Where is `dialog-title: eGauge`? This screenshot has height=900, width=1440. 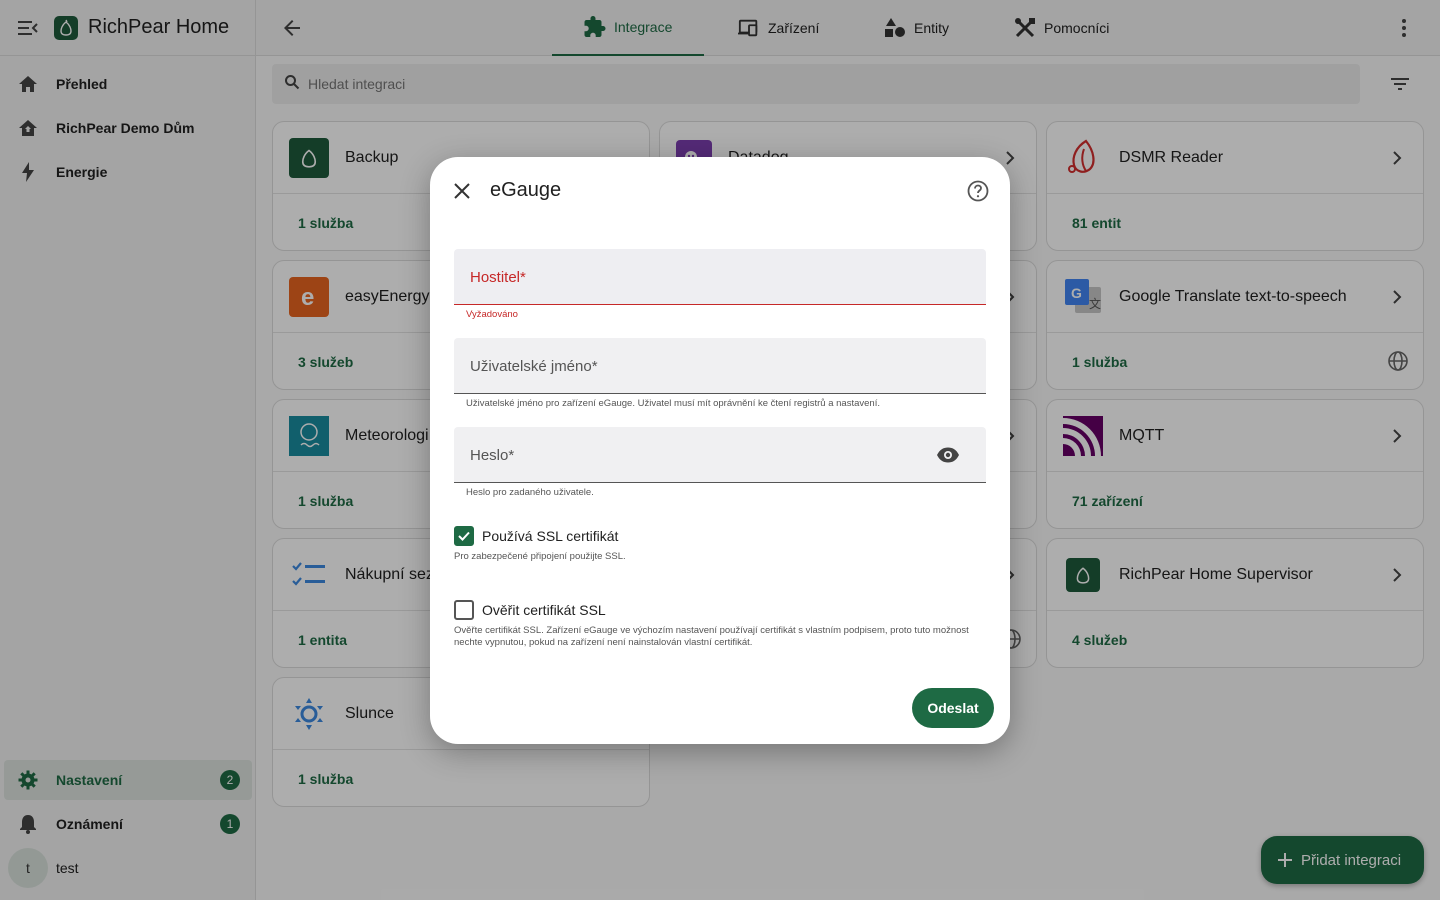 dialog-title: eGauge is located at coordinates (526, 190).